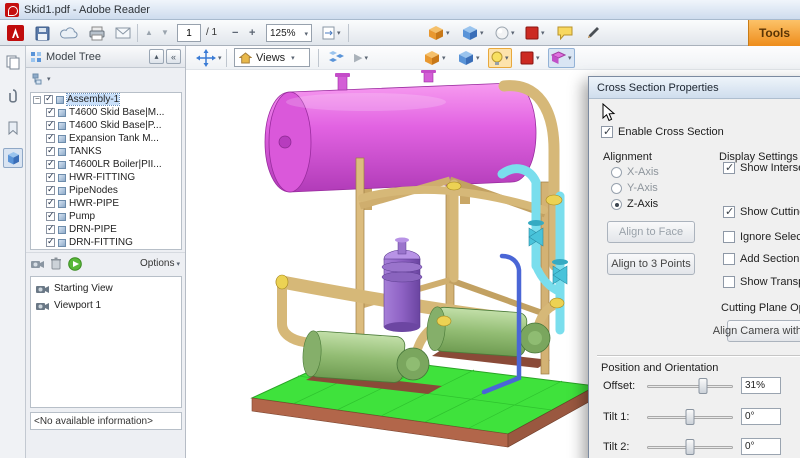  I want to click on bookmarks-icon, so click(13, 128).